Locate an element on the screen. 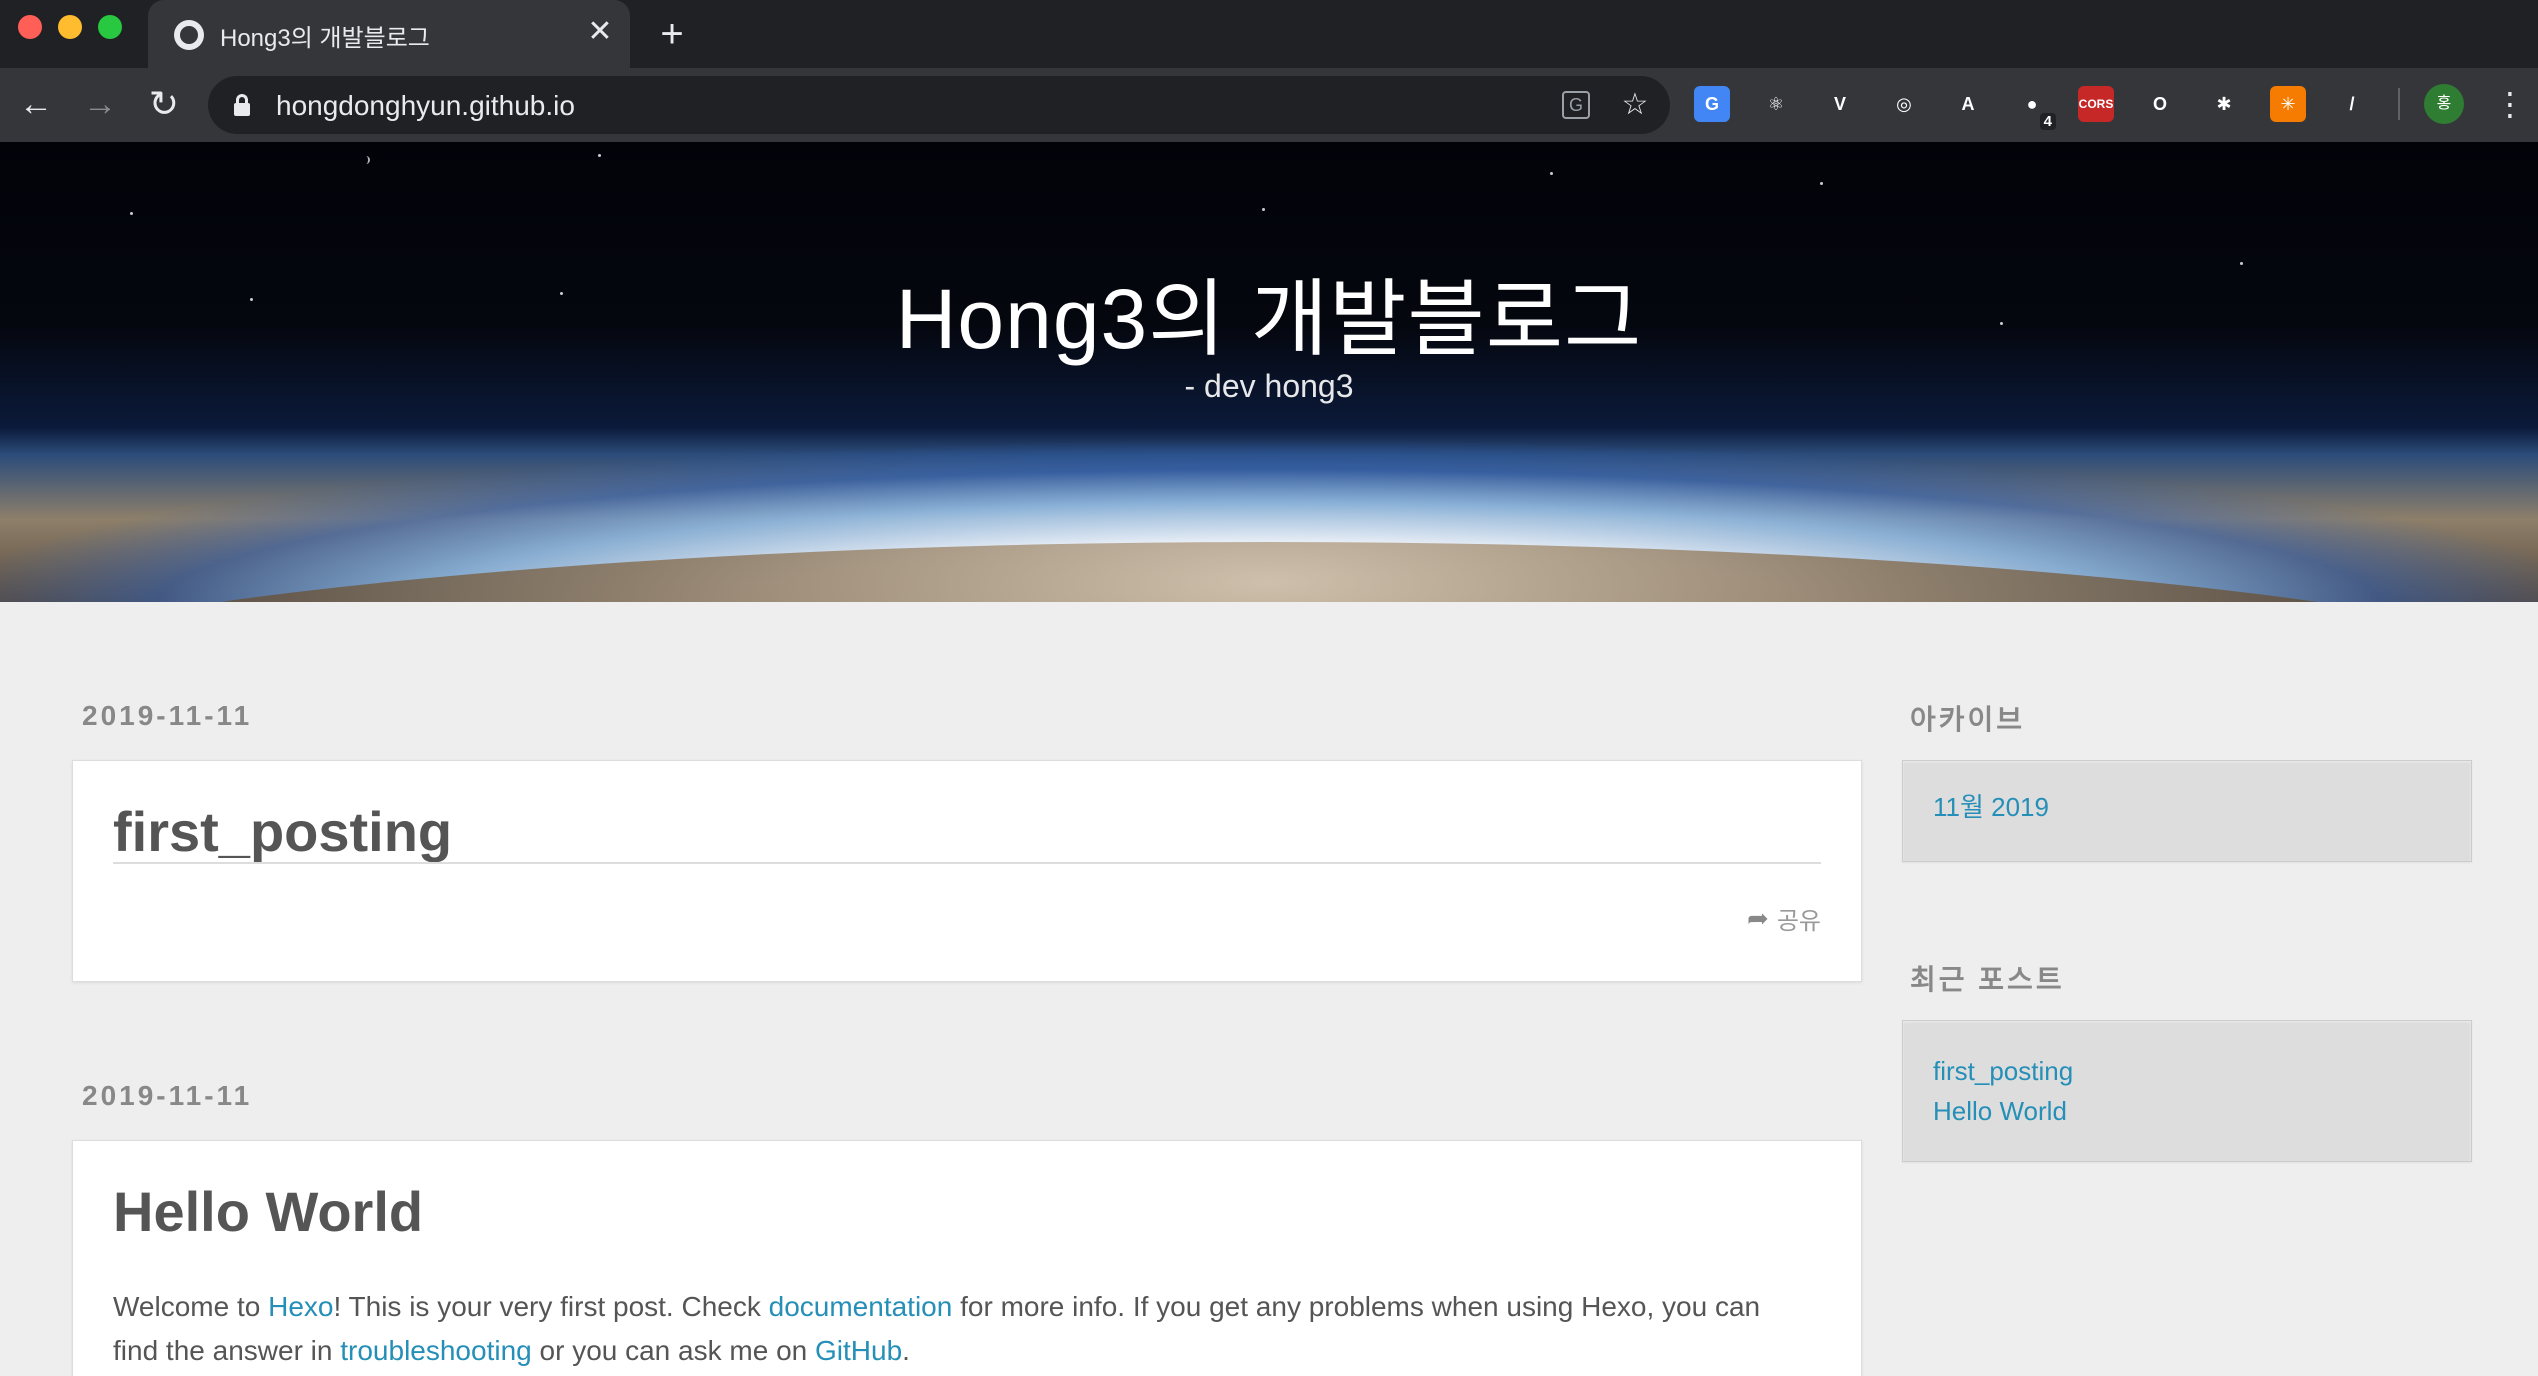  archive-widget-title: 아카이브 is located at coordinates (1968, 719).